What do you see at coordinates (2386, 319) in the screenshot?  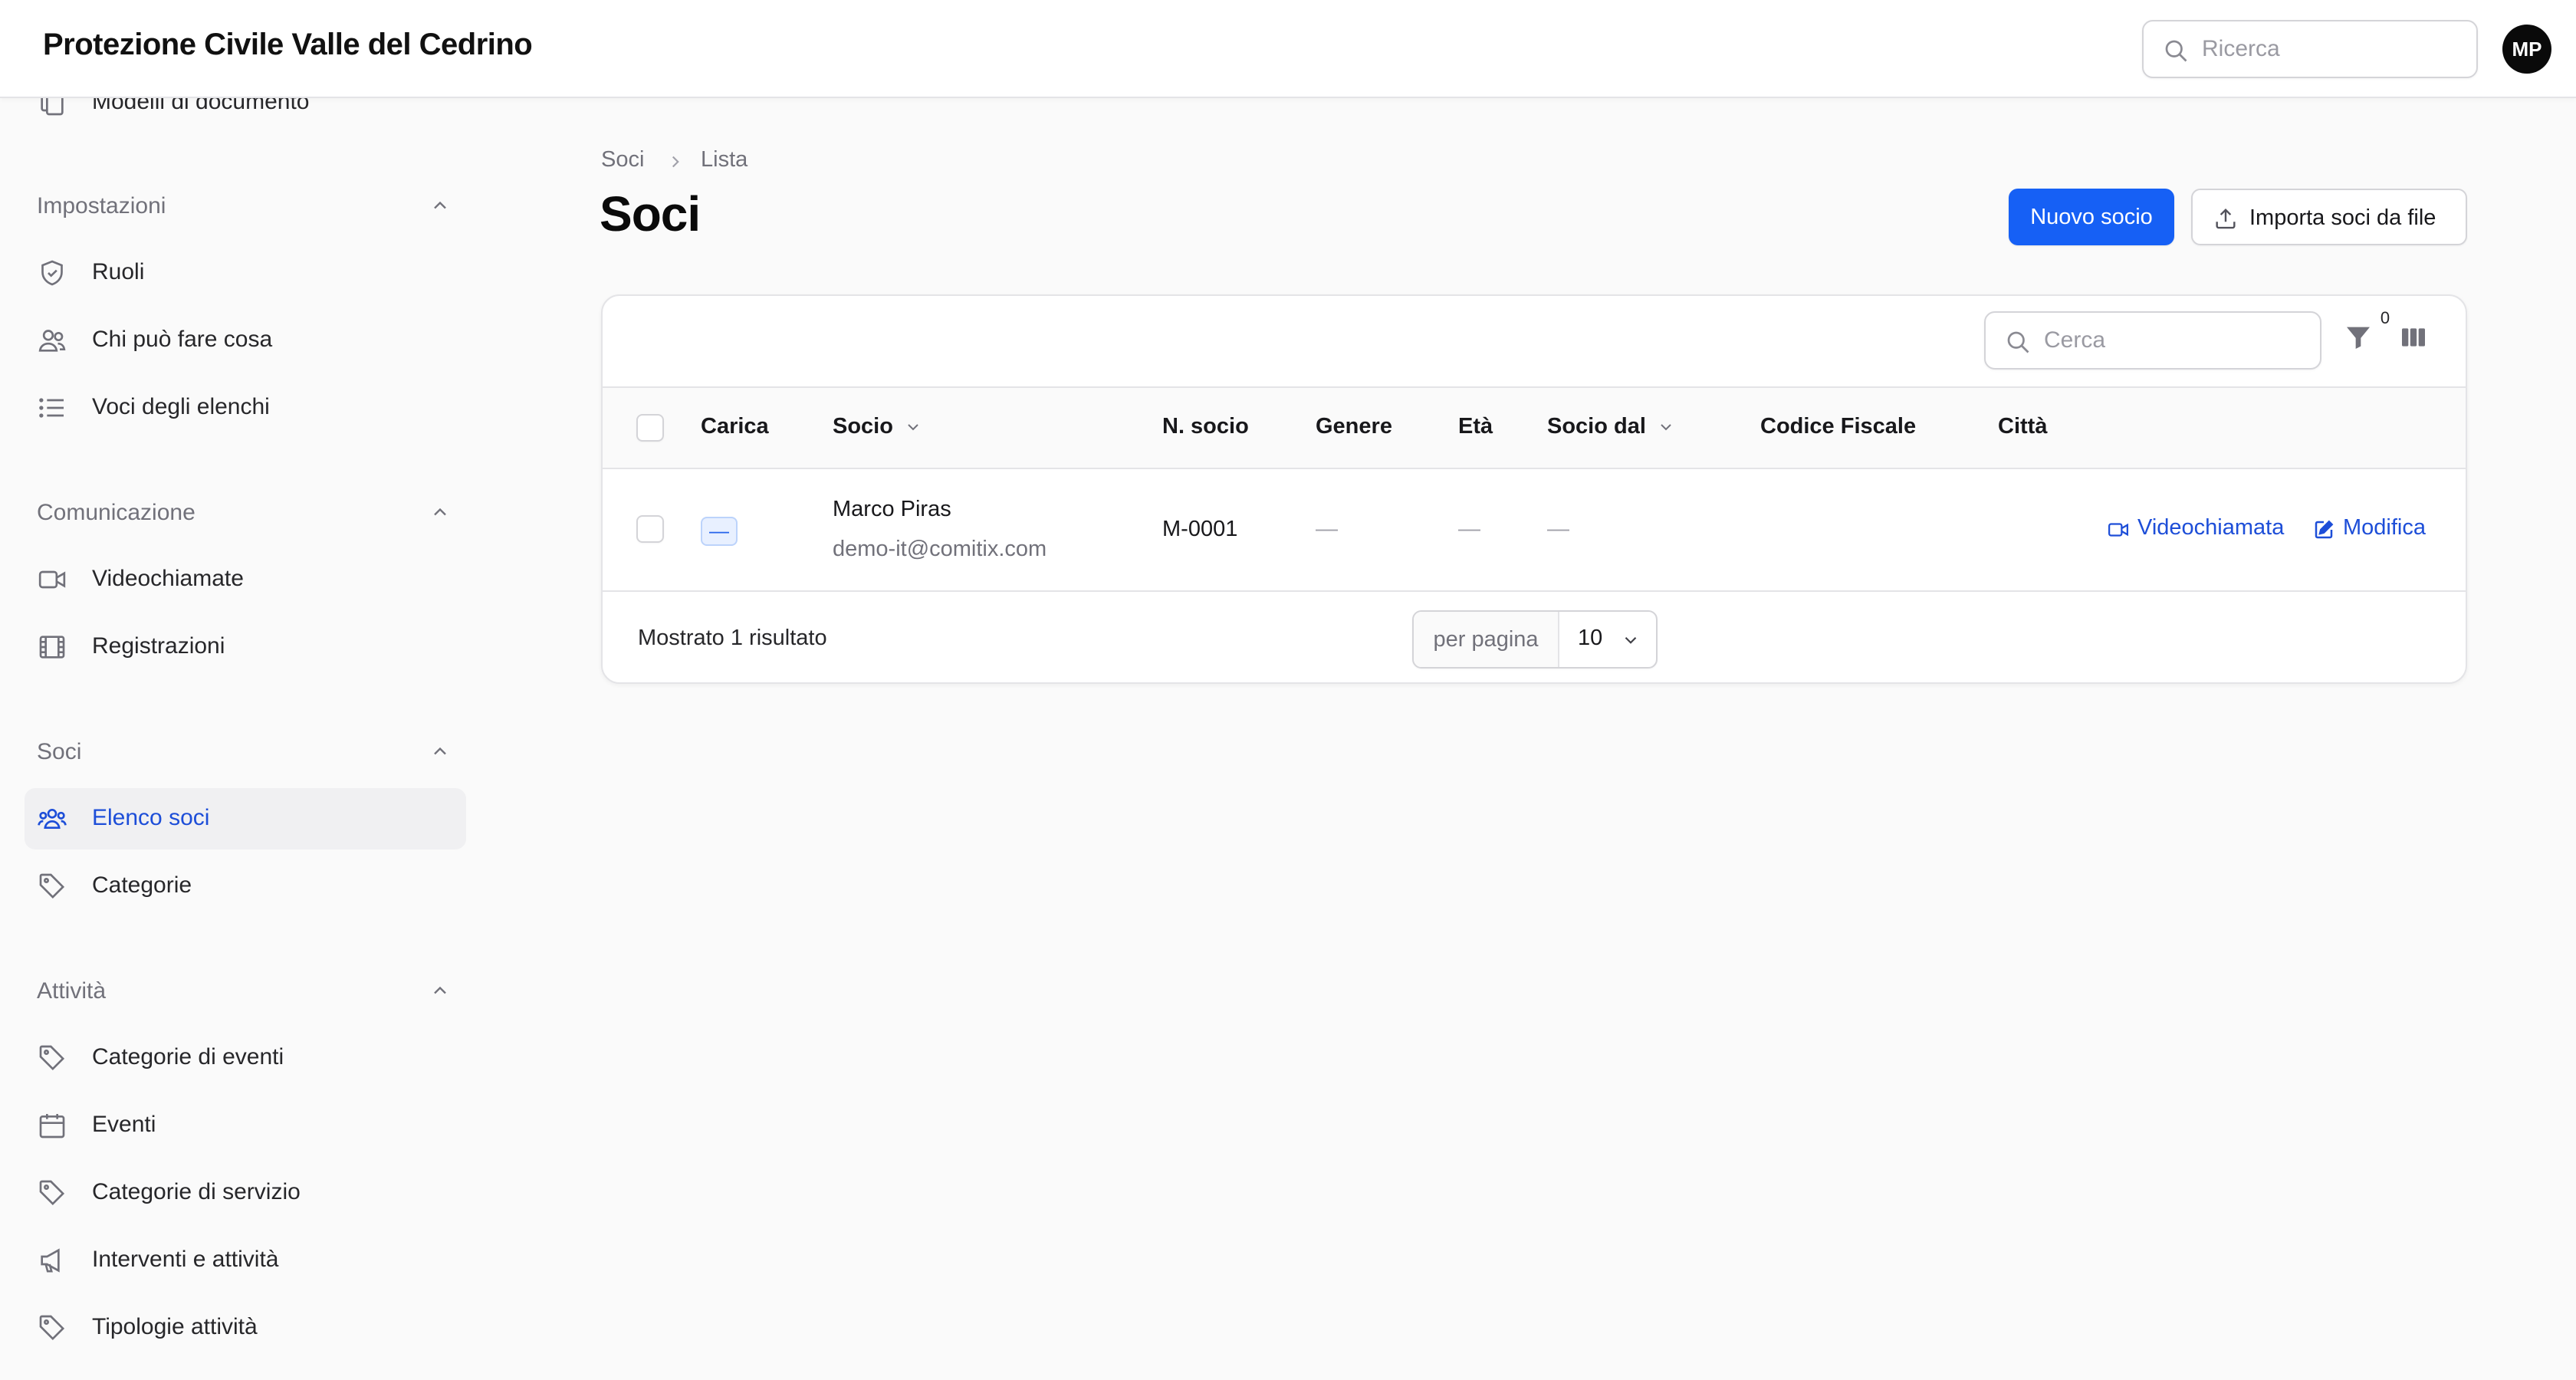 I see `filter-count-badge: 0` at bounding box center [2386, 319].